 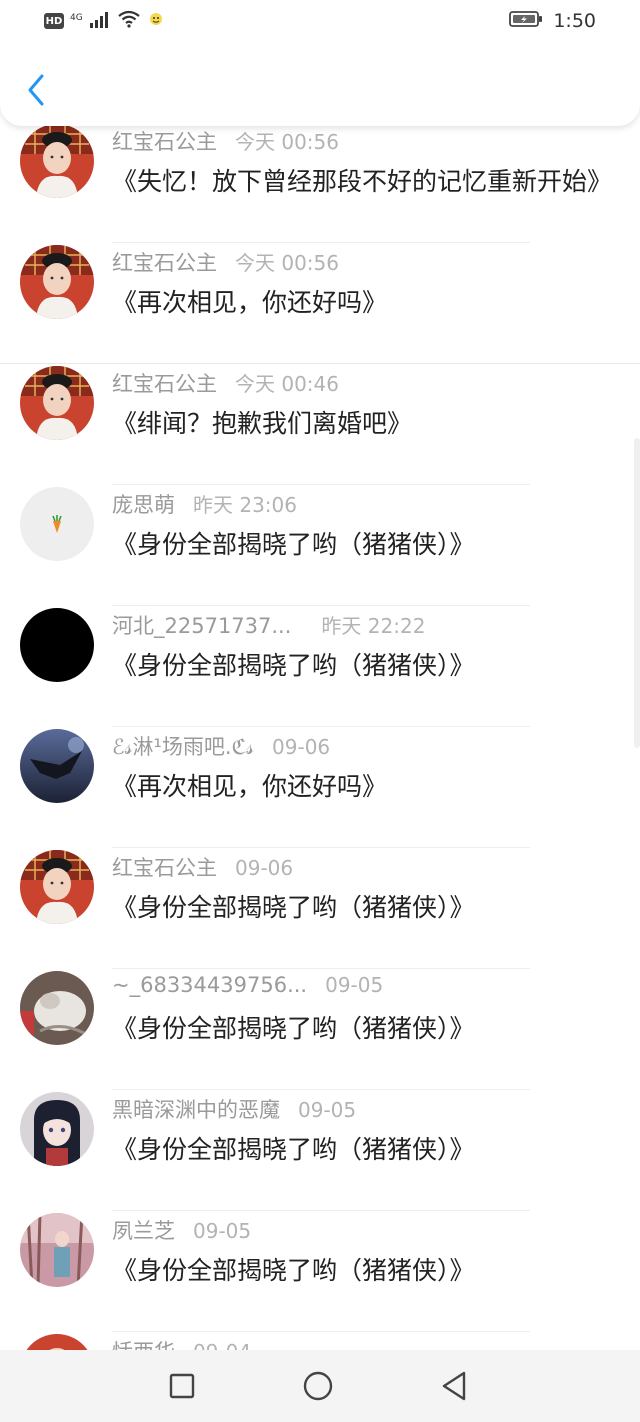 I want to click on list-item: 庞思萌 昨天 23:06 《身份全部揭晓了哟（猪猪侠）》, so click(x=320, y=545).